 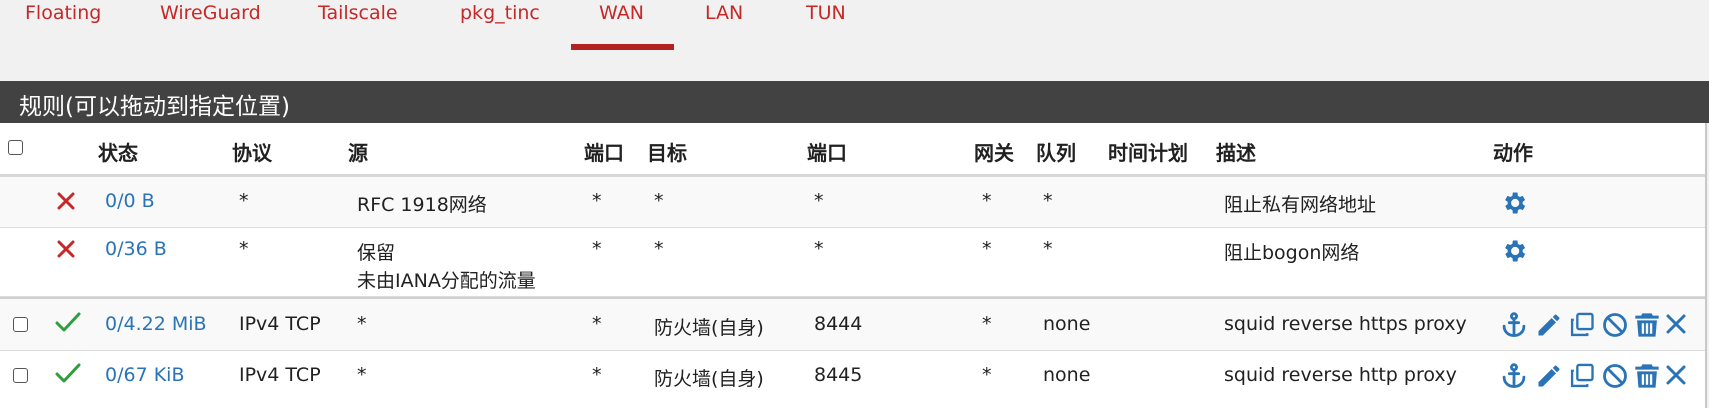 What do you see at coordinates (1513, 153) in the screenshot?
I see `col-actions: 动作` at bounding box center [1513, 153].